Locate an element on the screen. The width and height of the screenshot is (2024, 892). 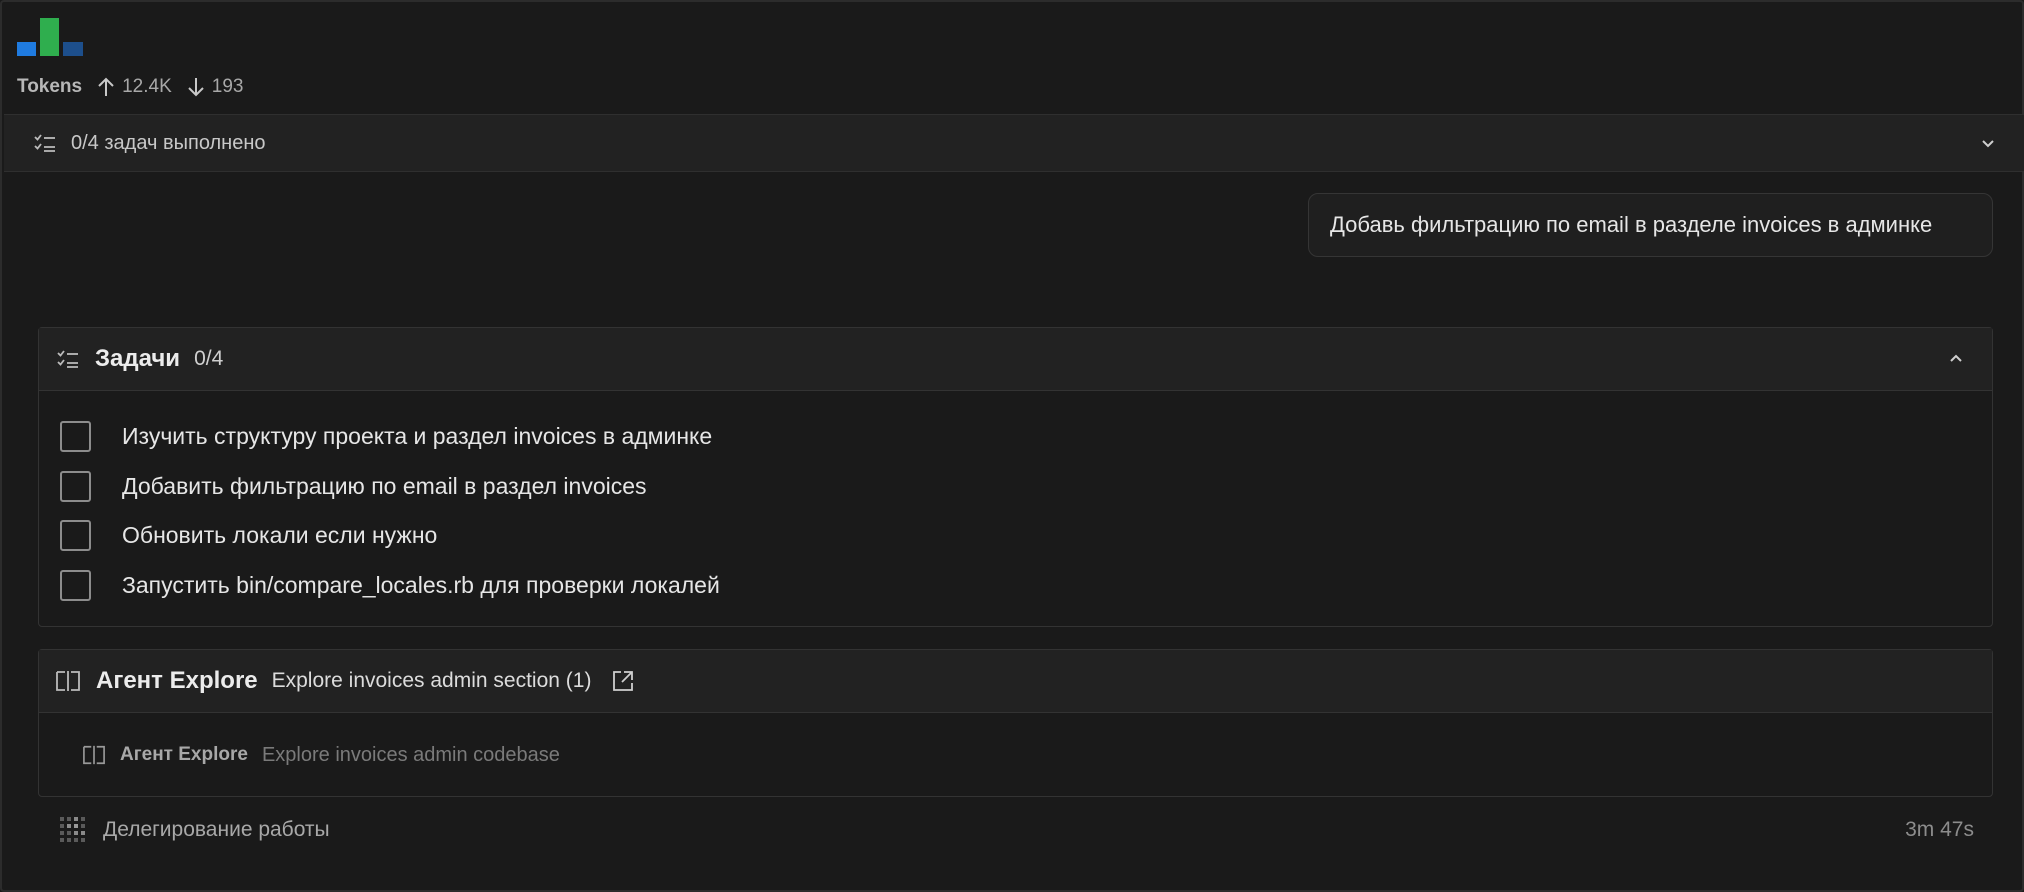
loading-dots-icon is located at coordinates (72, 829).